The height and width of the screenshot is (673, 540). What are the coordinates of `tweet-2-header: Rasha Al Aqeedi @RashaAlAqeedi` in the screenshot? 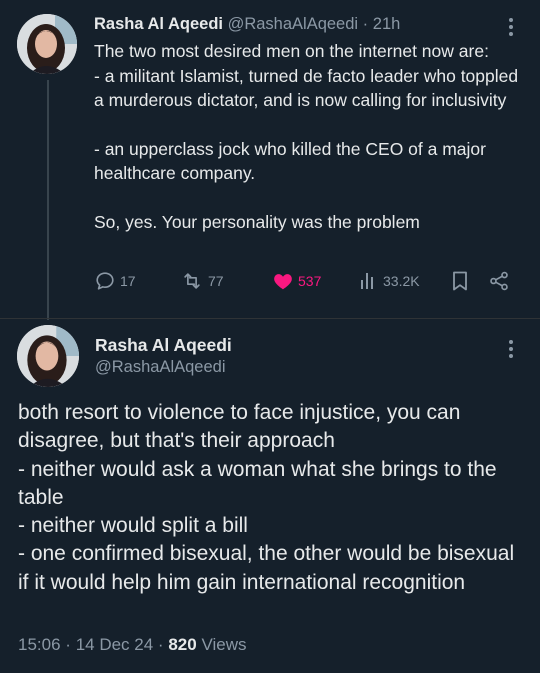 It's located at (163, 356).